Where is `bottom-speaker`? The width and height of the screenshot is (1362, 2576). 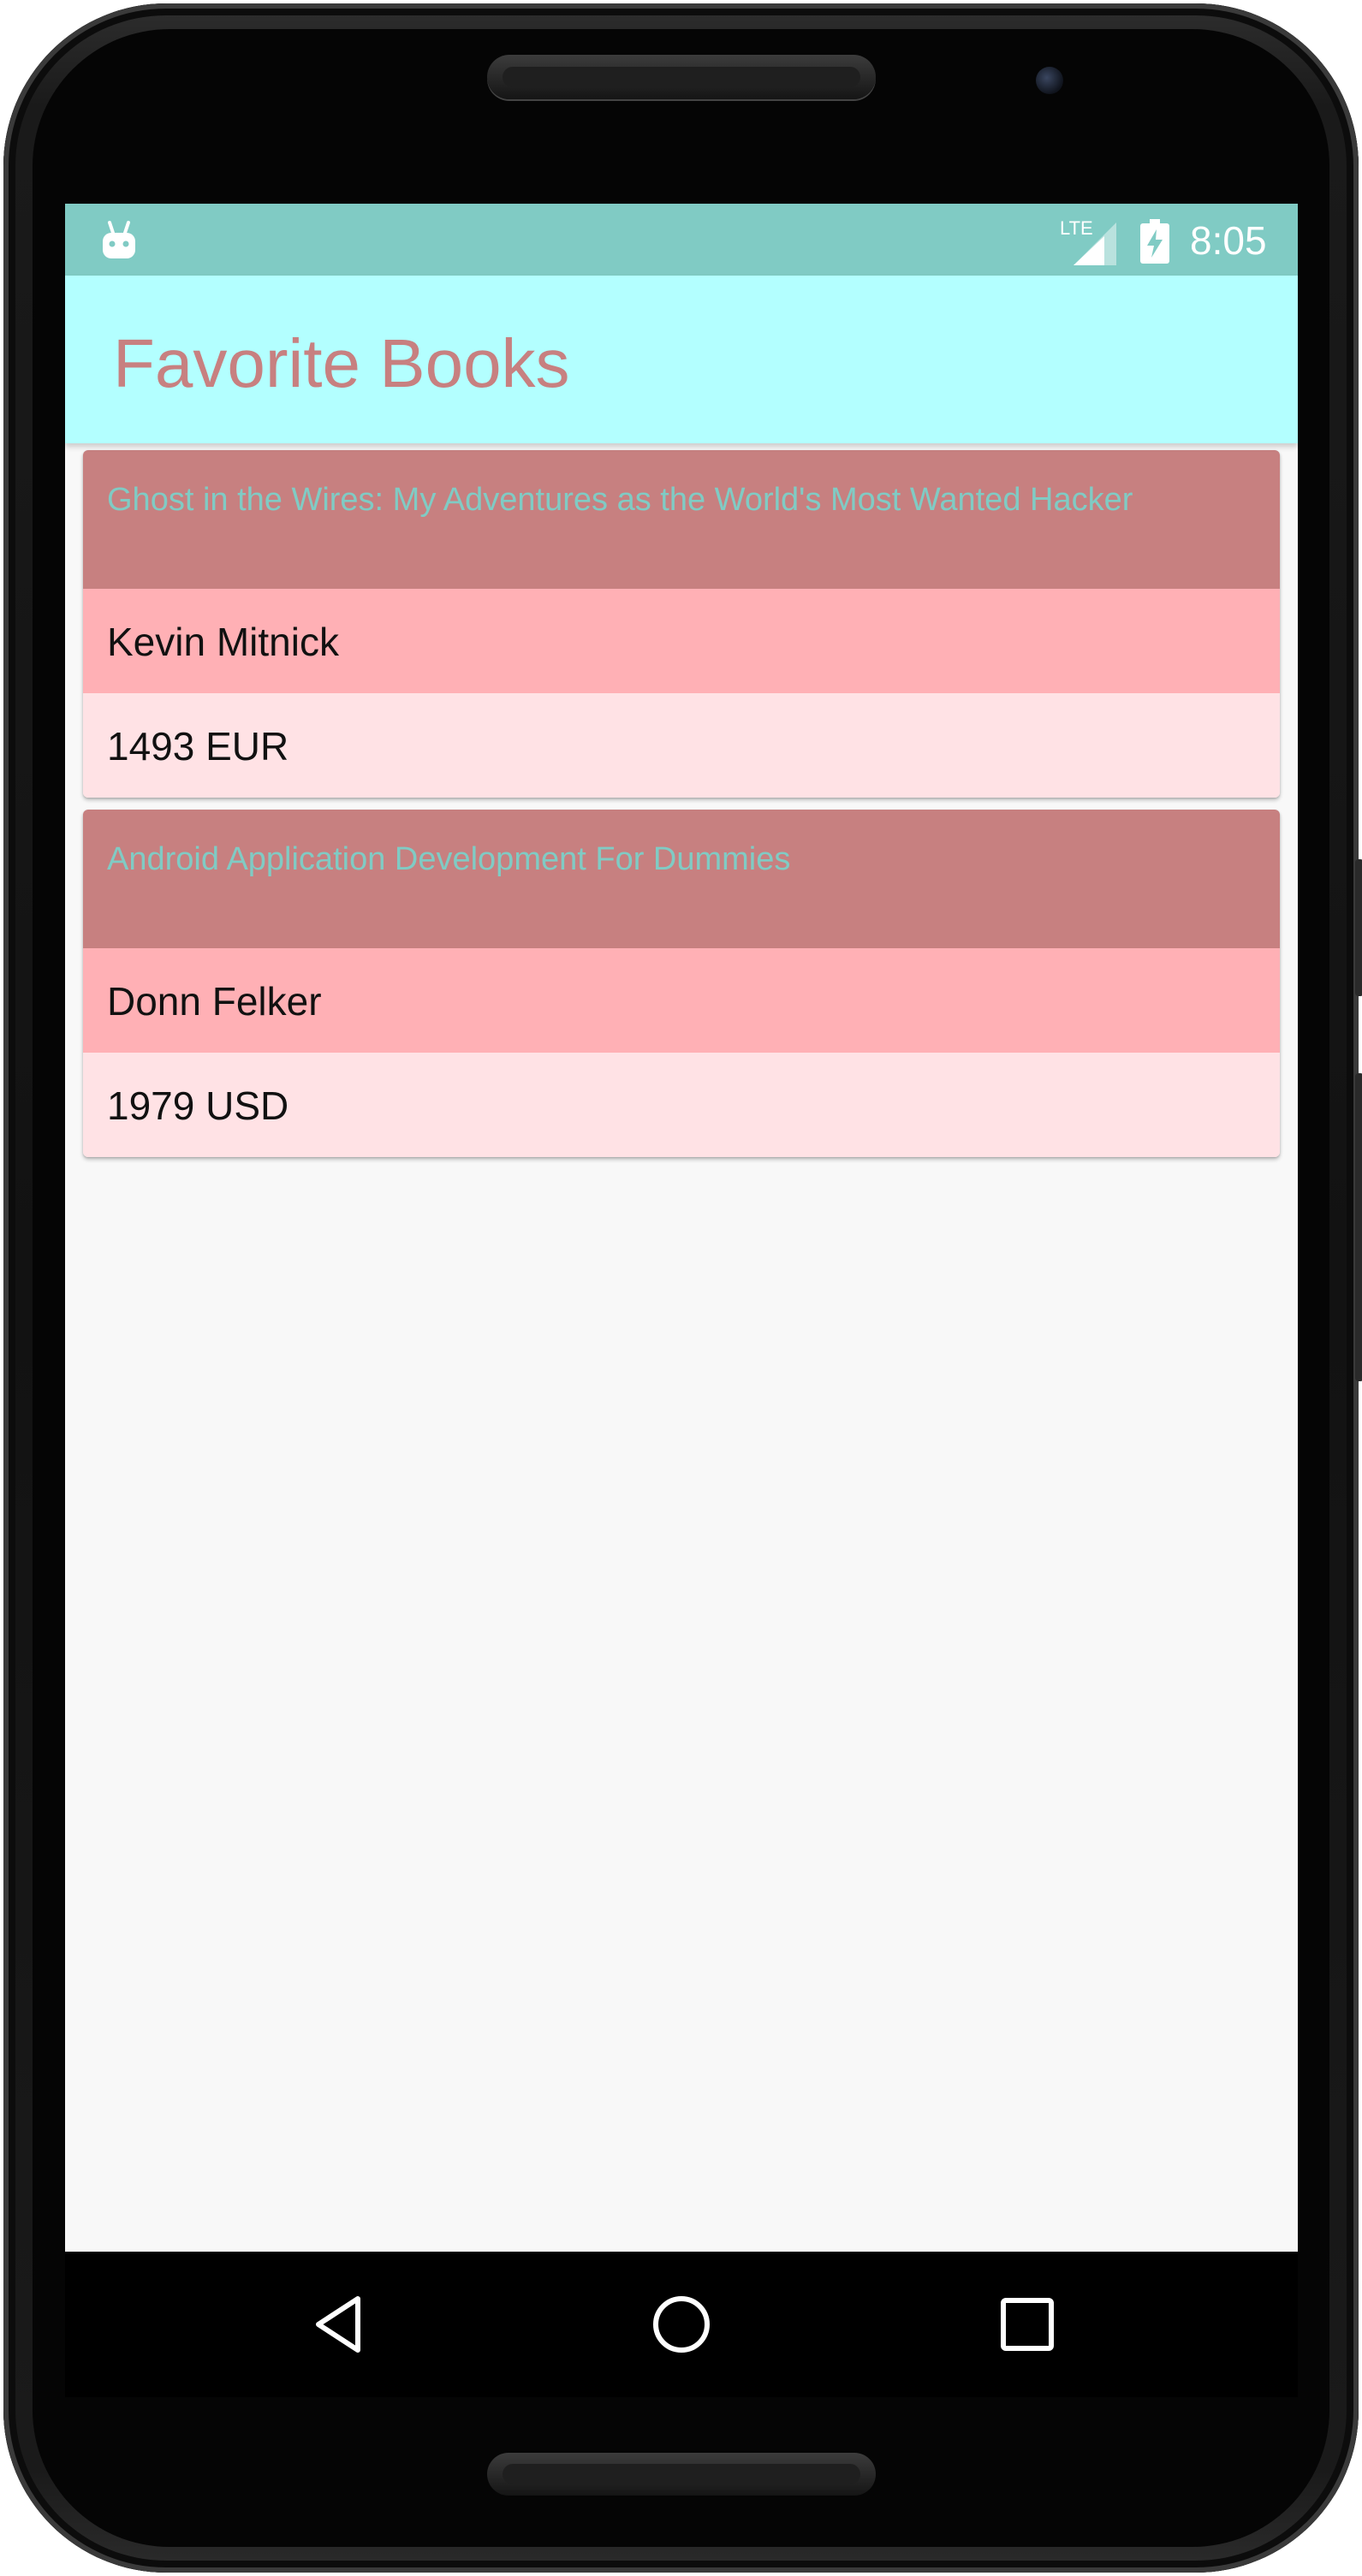
bottom-speaker is located at coordinates (681, 2474).